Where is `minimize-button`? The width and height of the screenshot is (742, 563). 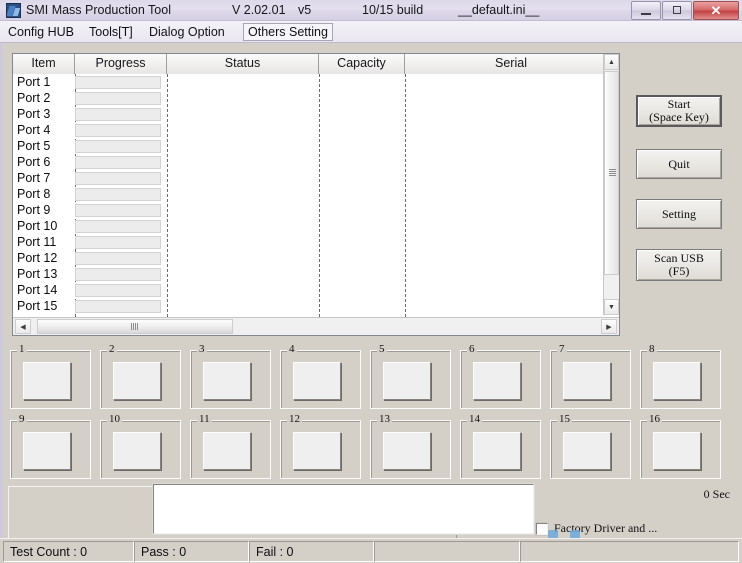 minimize-button is located at coordinates (646, 10).